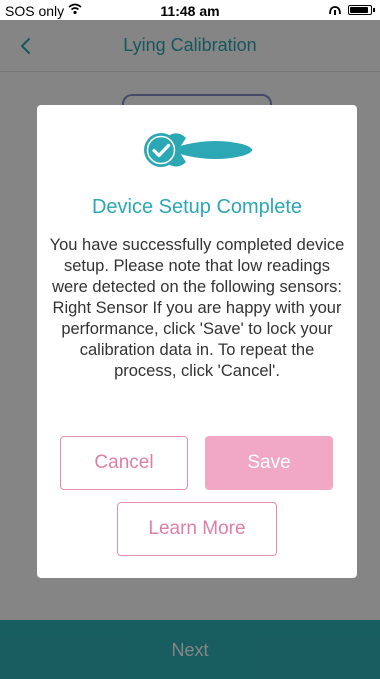 The width and height of the screenshot is (380, 679). I want to click on status-bar: SOS only 11:48 am, so click(190, 10).